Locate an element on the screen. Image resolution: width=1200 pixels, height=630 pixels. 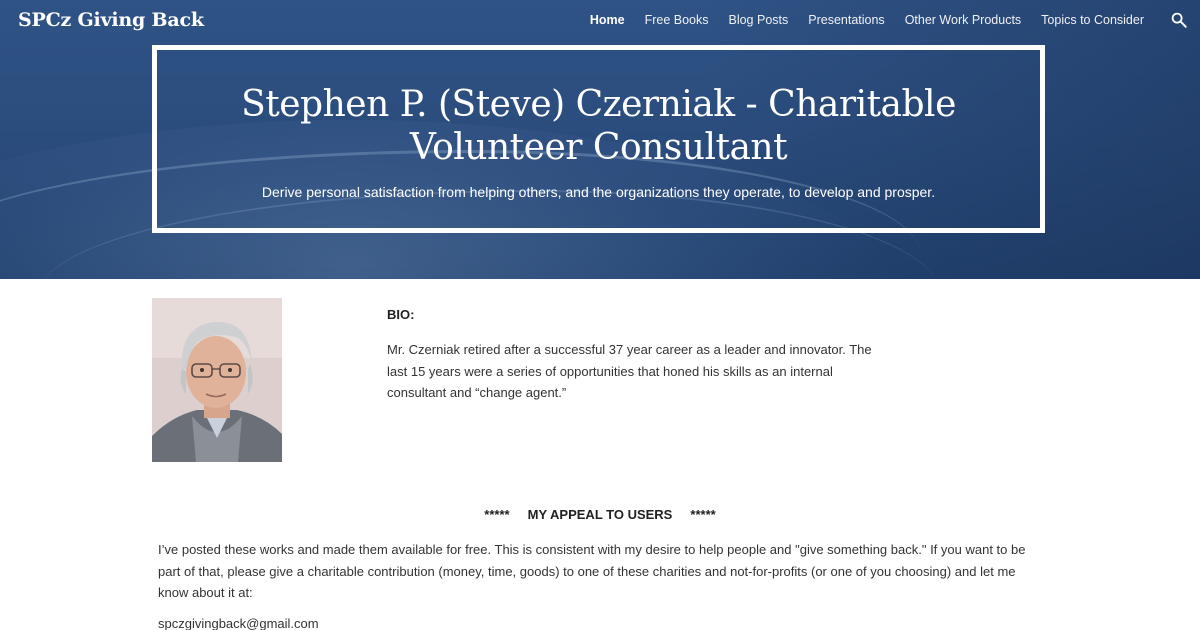
nav-item-other-work-products: Other Work Products is located at coordinates (963, 20).